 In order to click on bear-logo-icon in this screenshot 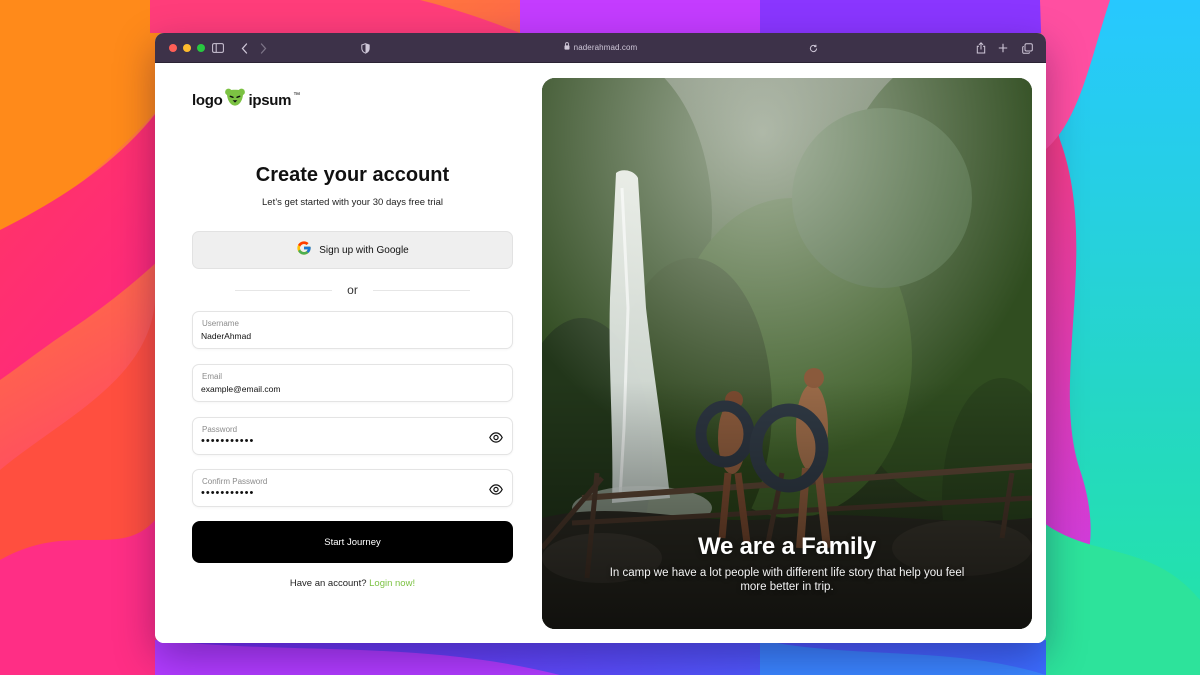, I will do `click(235, 100)`.